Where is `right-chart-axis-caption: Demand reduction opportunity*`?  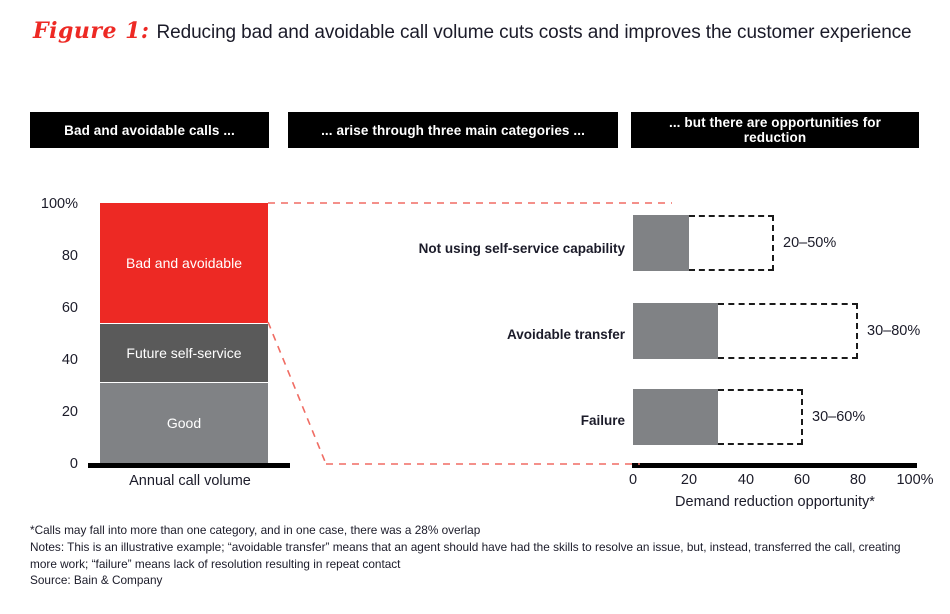
right-chart-axis-caption: Demand reduction opportunity* is located at coordinates (775, 502).